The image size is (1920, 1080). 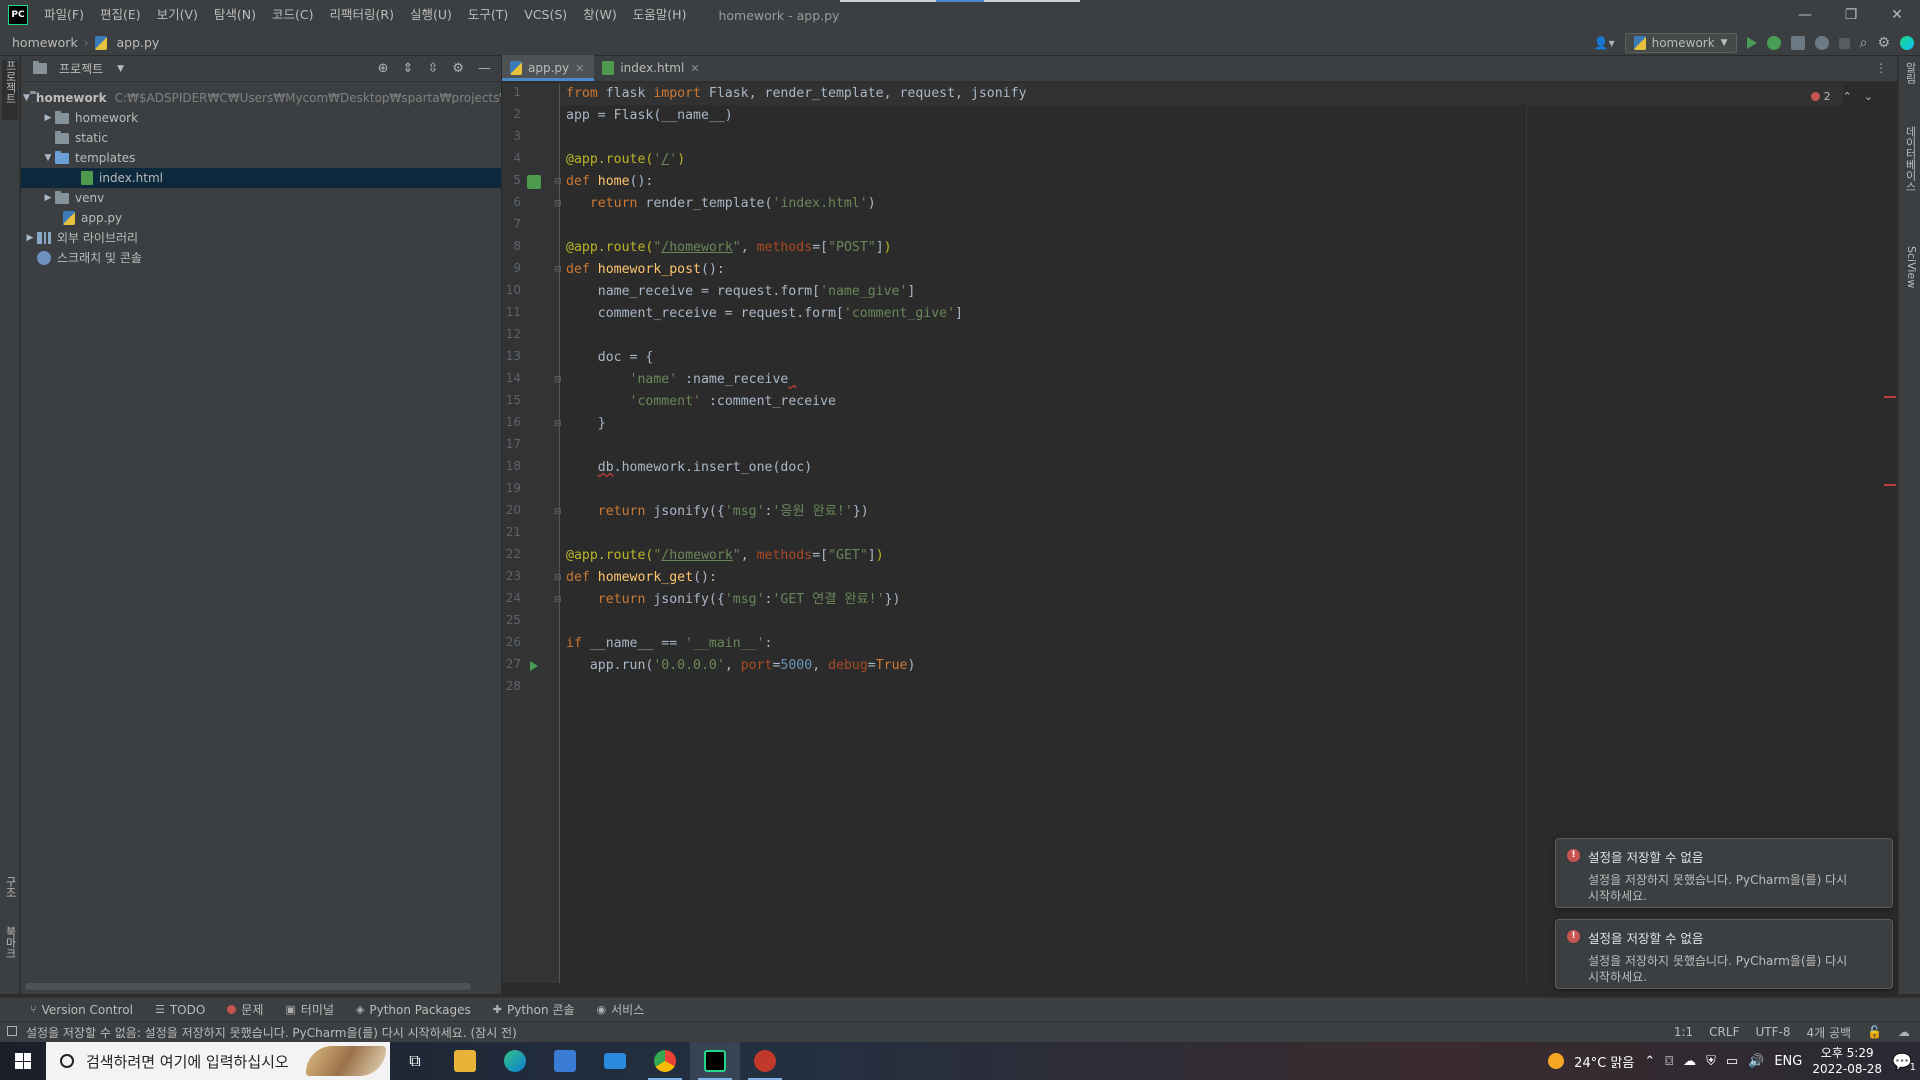 What do you see at coordinates (1897, 15) in the screenshot?
I see `close-window-button: ✕` at bounding box center [1897, 15].